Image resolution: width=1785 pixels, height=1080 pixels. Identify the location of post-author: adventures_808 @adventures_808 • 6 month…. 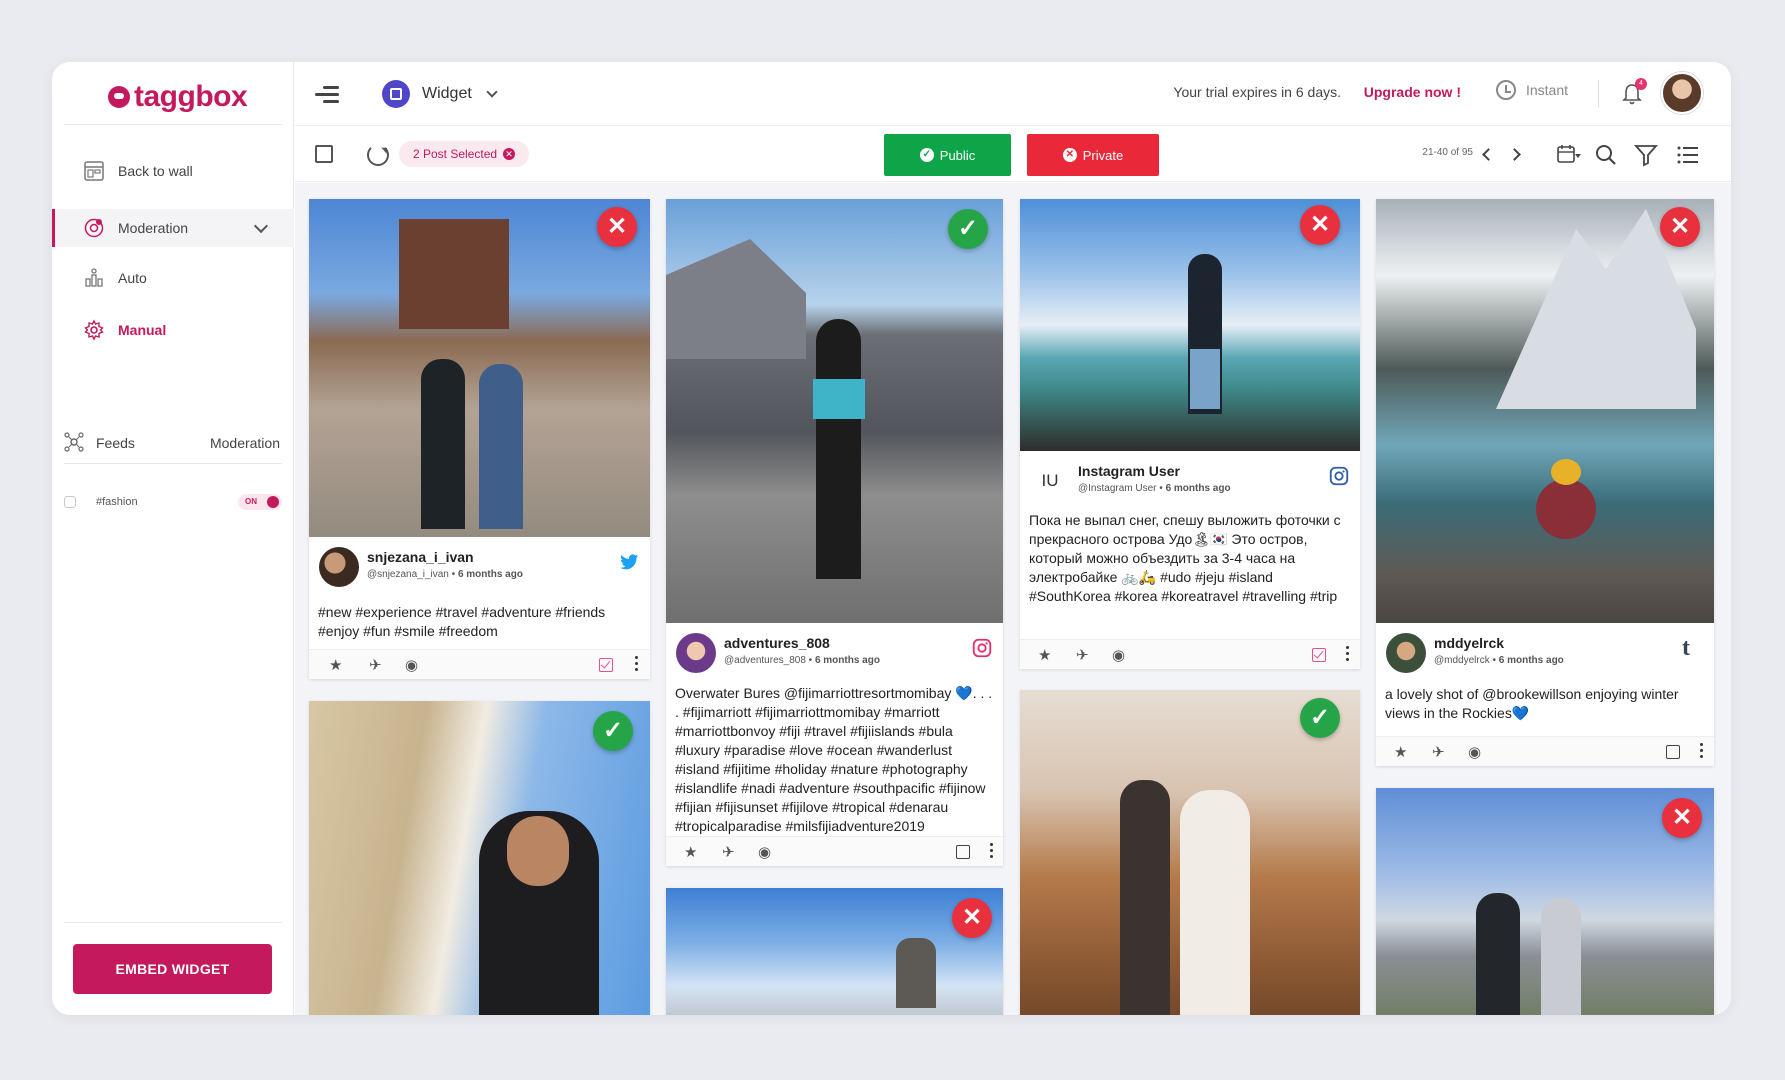
(834, 652).